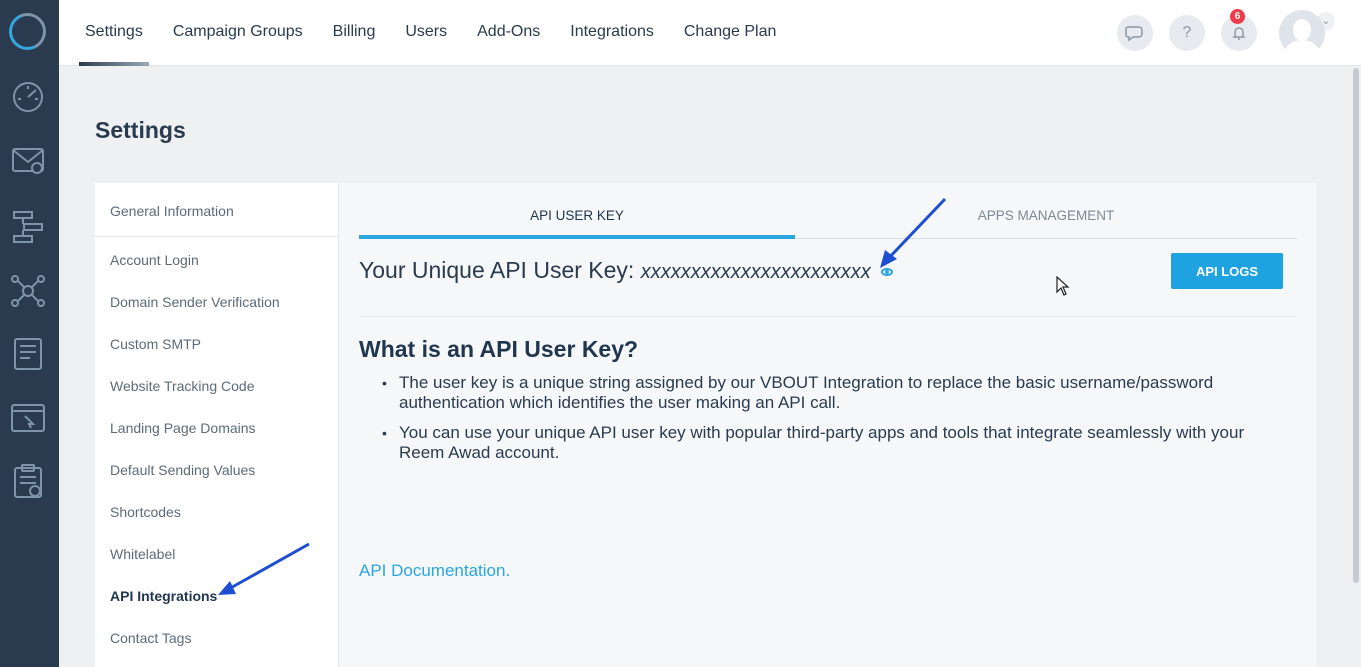 This screenshot has width=1361, height=667. I want to click on nav-change-plan: Change Plan, so click(730, 33).